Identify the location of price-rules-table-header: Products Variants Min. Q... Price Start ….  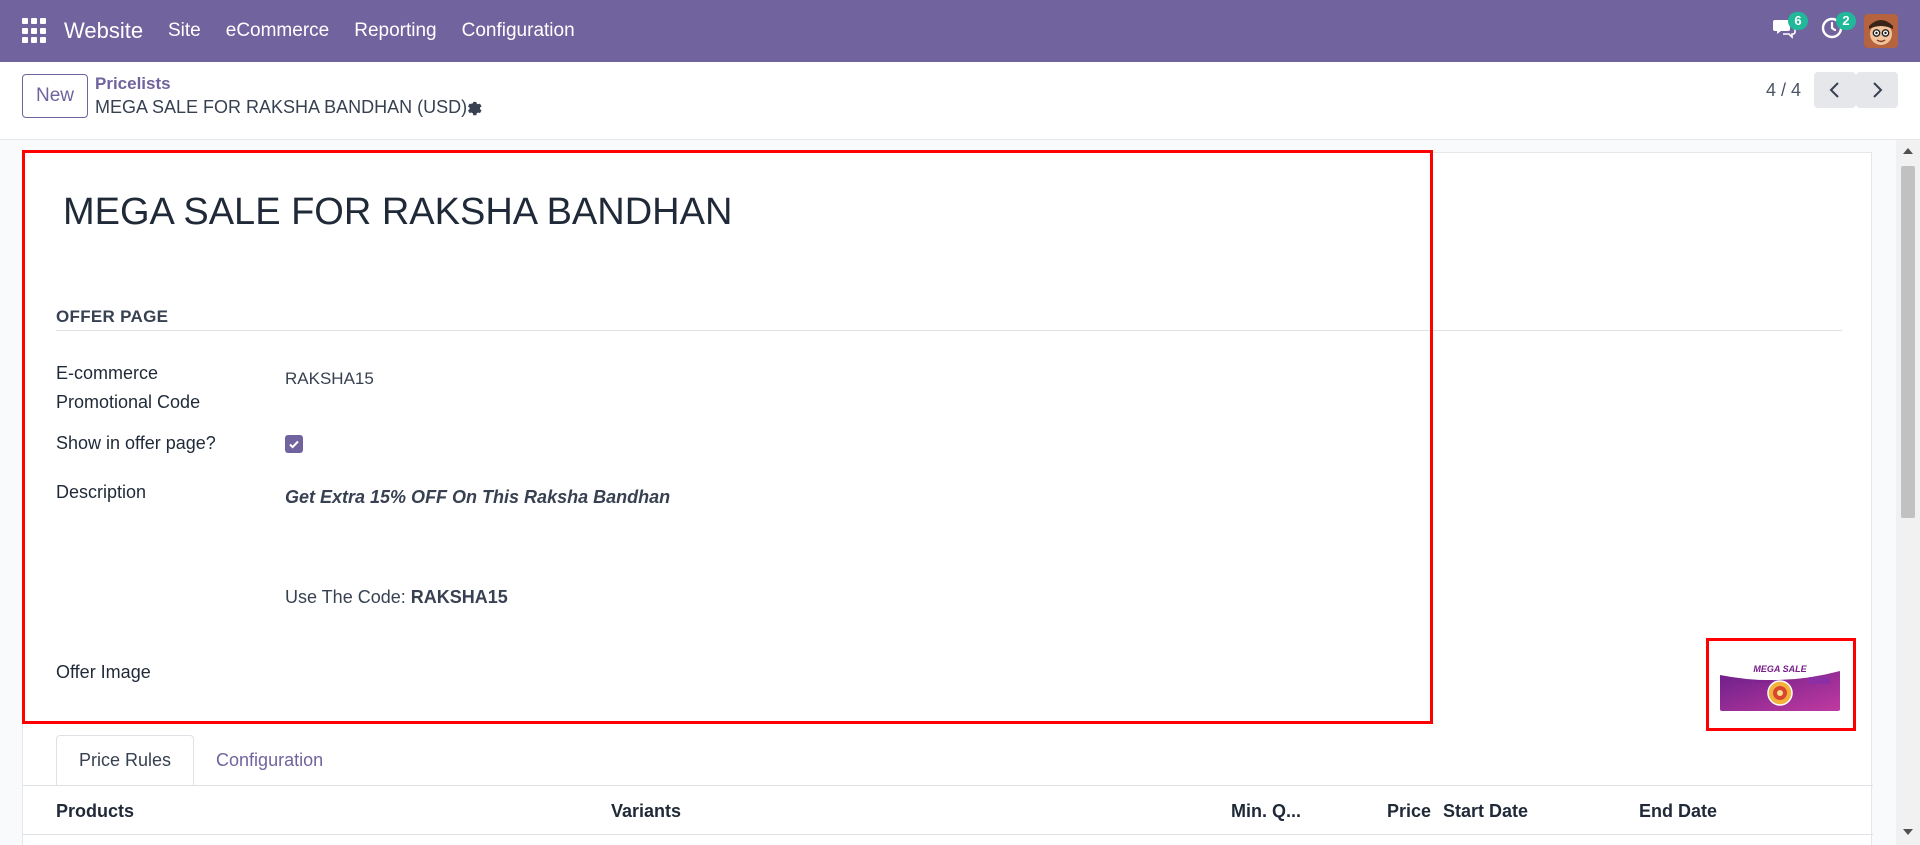
(948, 811).